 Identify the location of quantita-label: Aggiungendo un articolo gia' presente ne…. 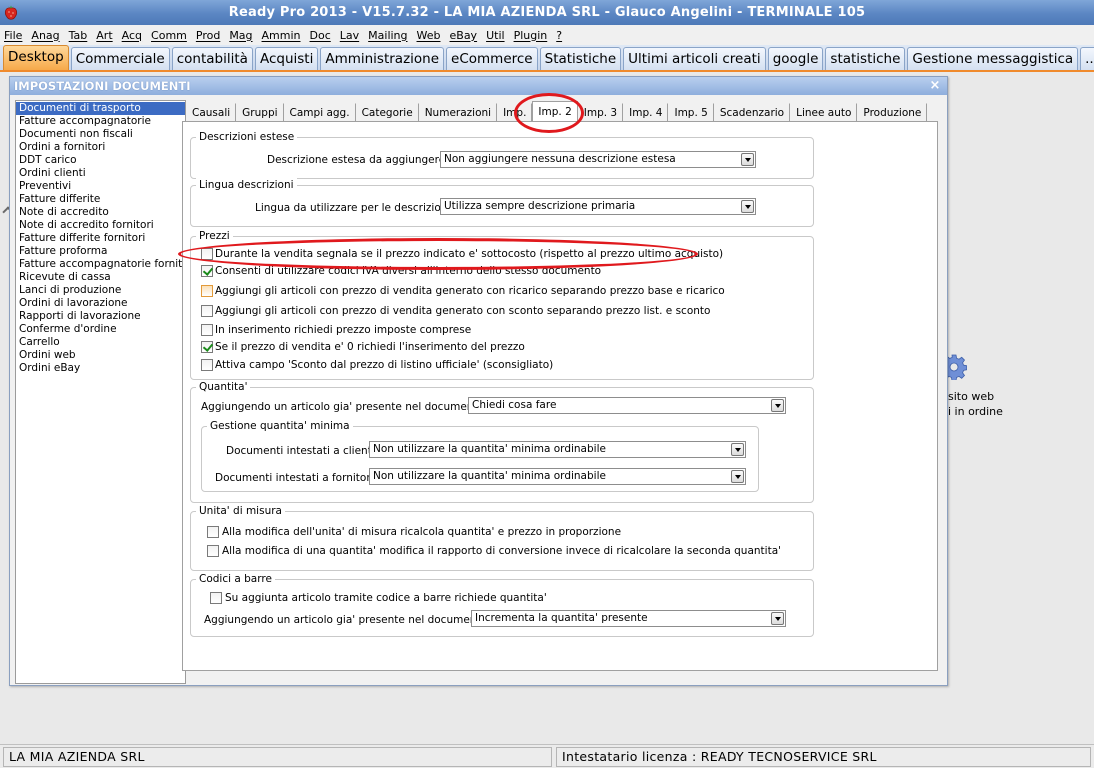
(346, 407).